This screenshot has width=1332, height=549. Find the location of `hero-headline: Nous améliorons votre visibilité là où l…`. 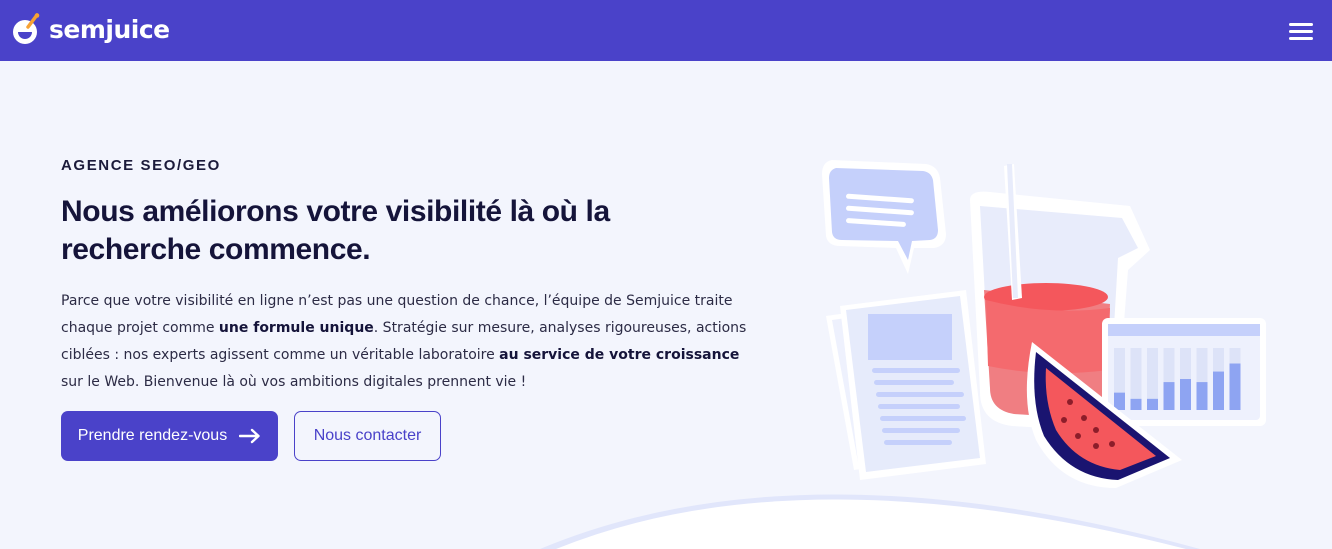

hero-headline: Nous améliorons votre visibilité là où l… is located at coordinates (335, 230).